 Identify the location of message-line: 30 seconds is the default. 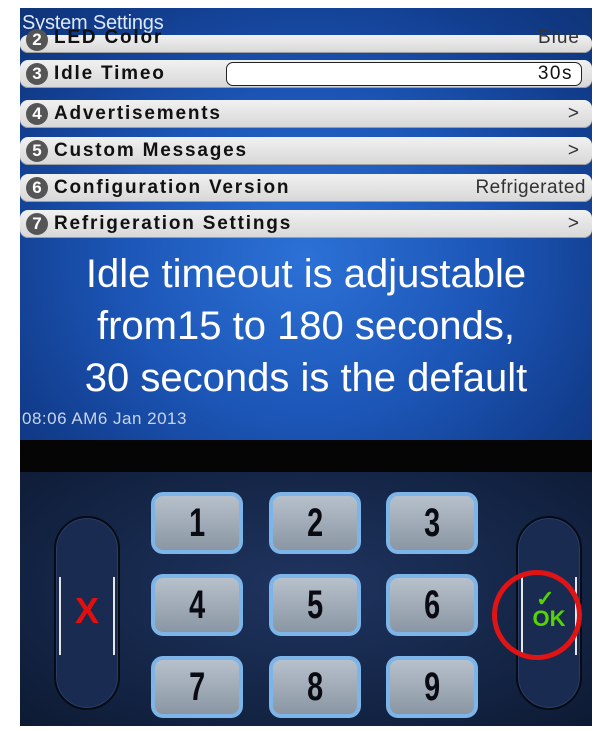
(306, 378).